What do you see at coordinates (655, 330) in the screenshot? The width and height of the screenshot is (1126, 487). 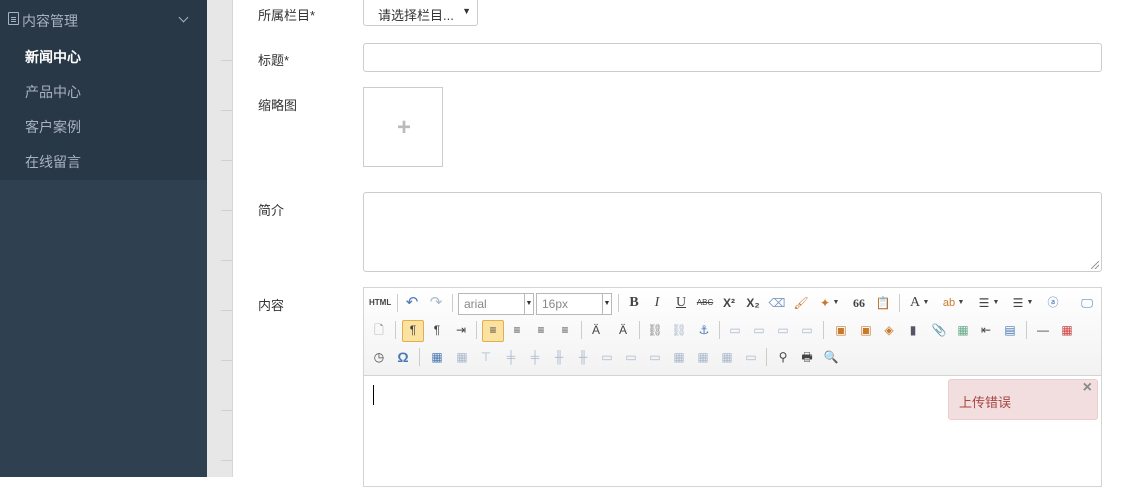 I see `link-icon: ⛓` at bounding box center [655, 330].